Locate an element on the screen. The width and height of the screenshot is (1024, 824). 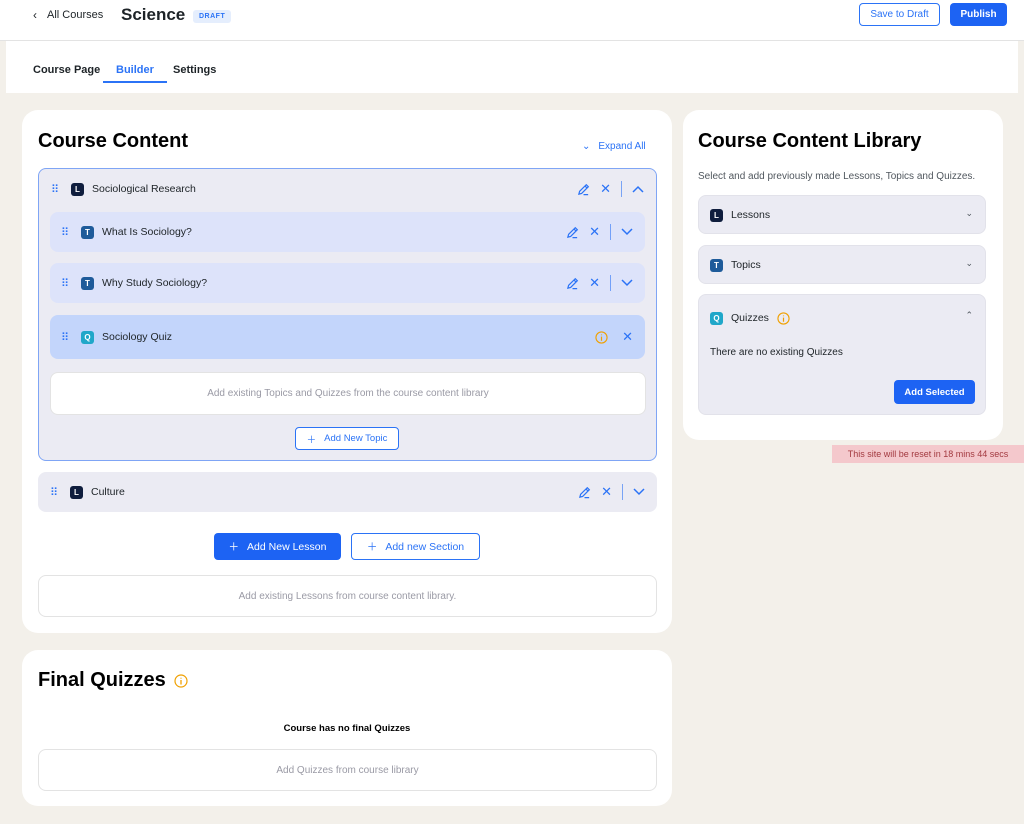
expand-all-label: Expand All is located at coordinates (622, 146).